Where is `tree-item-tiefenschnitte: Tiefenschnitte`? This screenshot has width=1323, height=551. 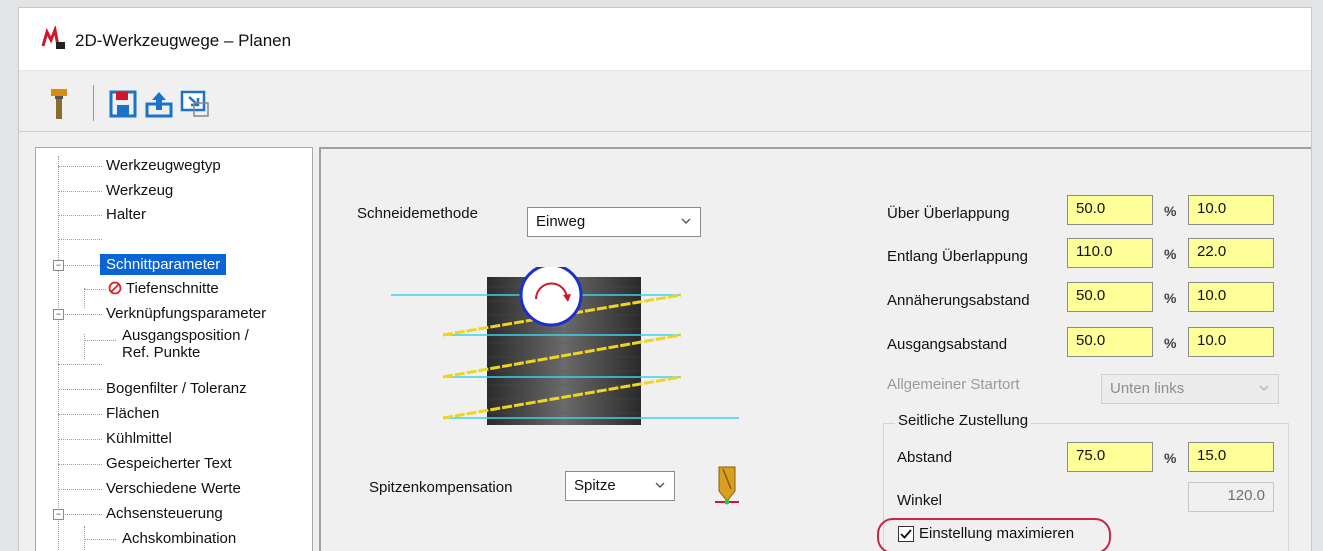
tree-item-tiefenschnitte: Tiefenschnitte is located at coordinates (163, 289).